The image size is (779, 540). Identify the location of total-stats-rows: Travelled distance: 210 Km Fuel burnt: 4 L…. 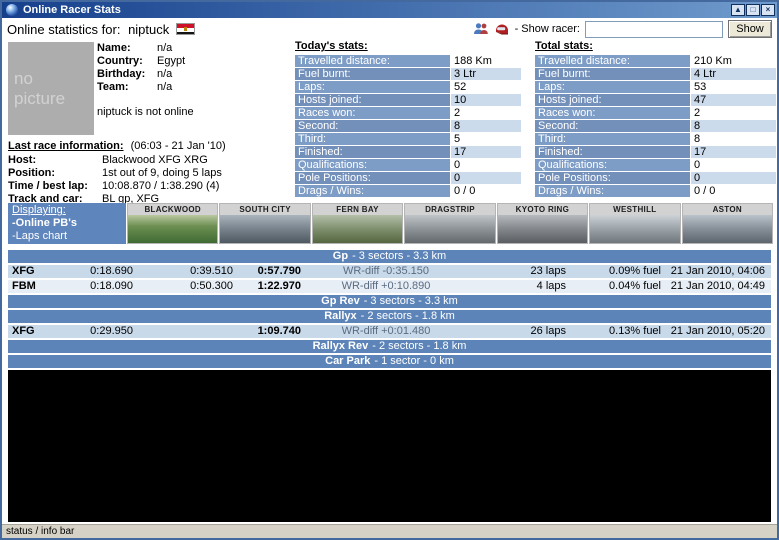
(655, 126).